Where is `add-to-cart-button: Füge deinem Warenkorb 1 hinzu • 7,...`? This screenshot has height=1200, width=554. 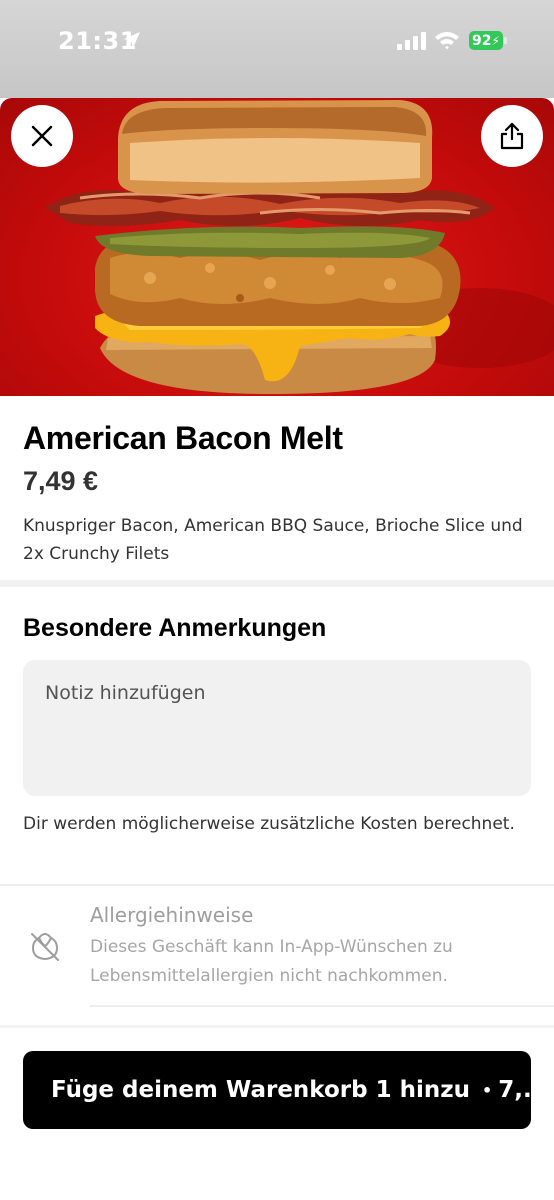
add-to-cart-button: Füge deinem Warenkorb 1 hinzu • 7,... is located at coordinates (277, 1090).